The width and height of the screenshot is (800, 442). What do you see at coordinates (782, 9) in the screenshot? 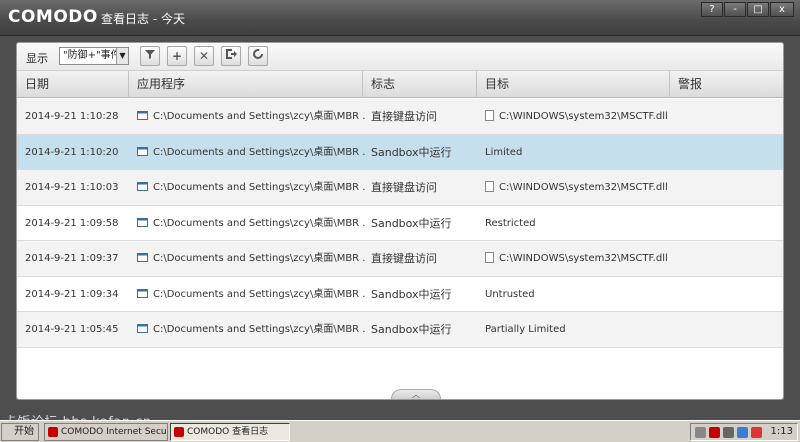
I see `close-button: x` at bounding box center [782, 9].